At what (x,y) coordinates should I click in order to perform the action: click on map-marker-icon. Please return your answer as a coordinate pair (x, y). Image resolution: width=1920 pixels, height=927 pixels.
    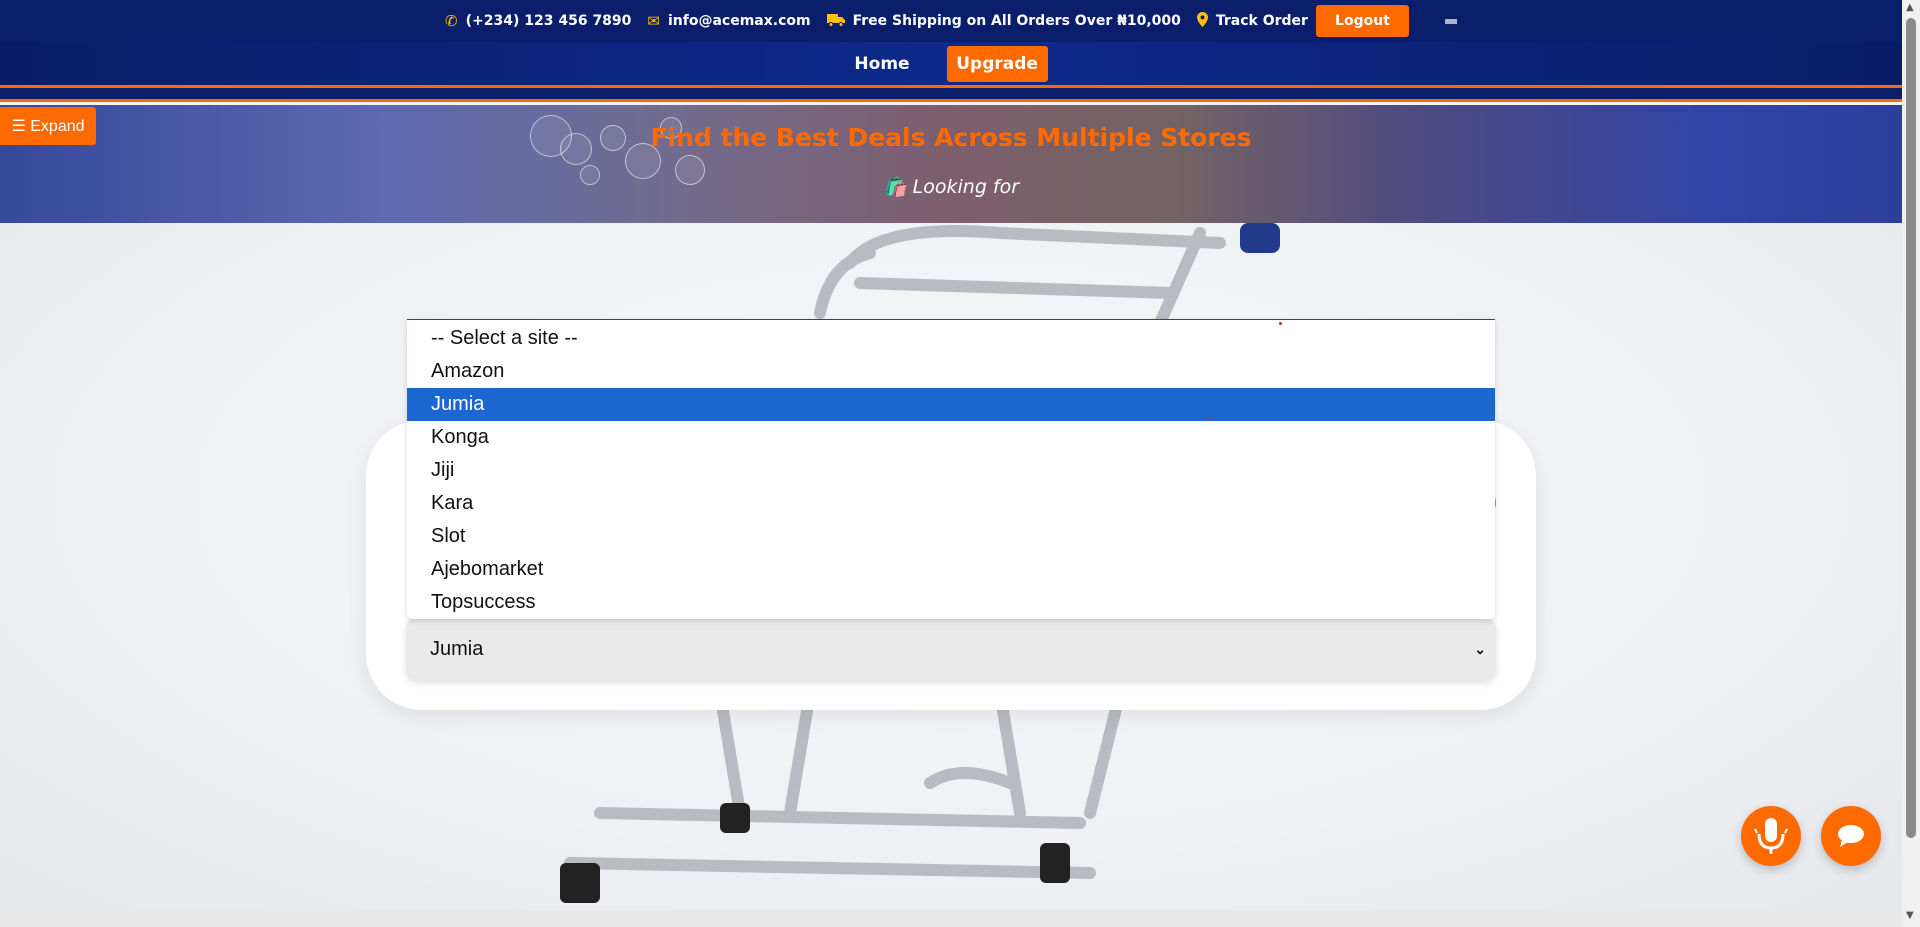
    Looking at the image, I should click on (1202, 21).